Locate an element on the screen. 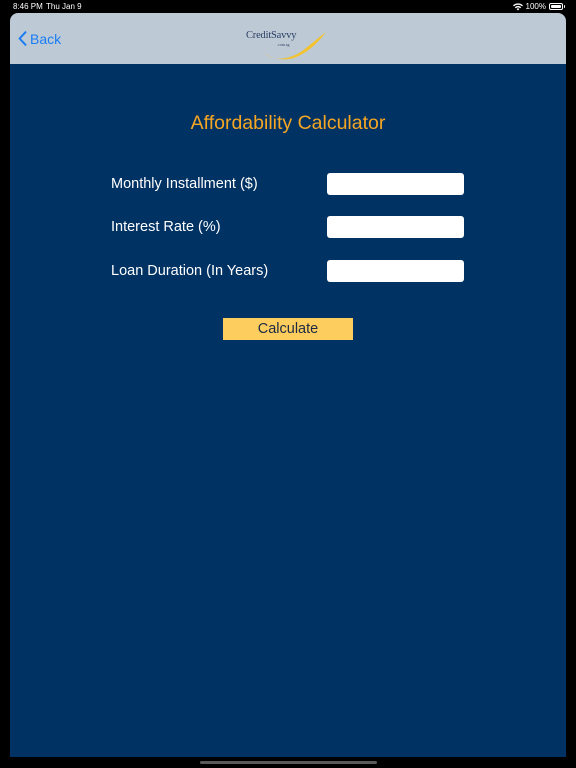 This screenshot has width=576, height=768. loan-duration-input is located at coordinates (395, 271).